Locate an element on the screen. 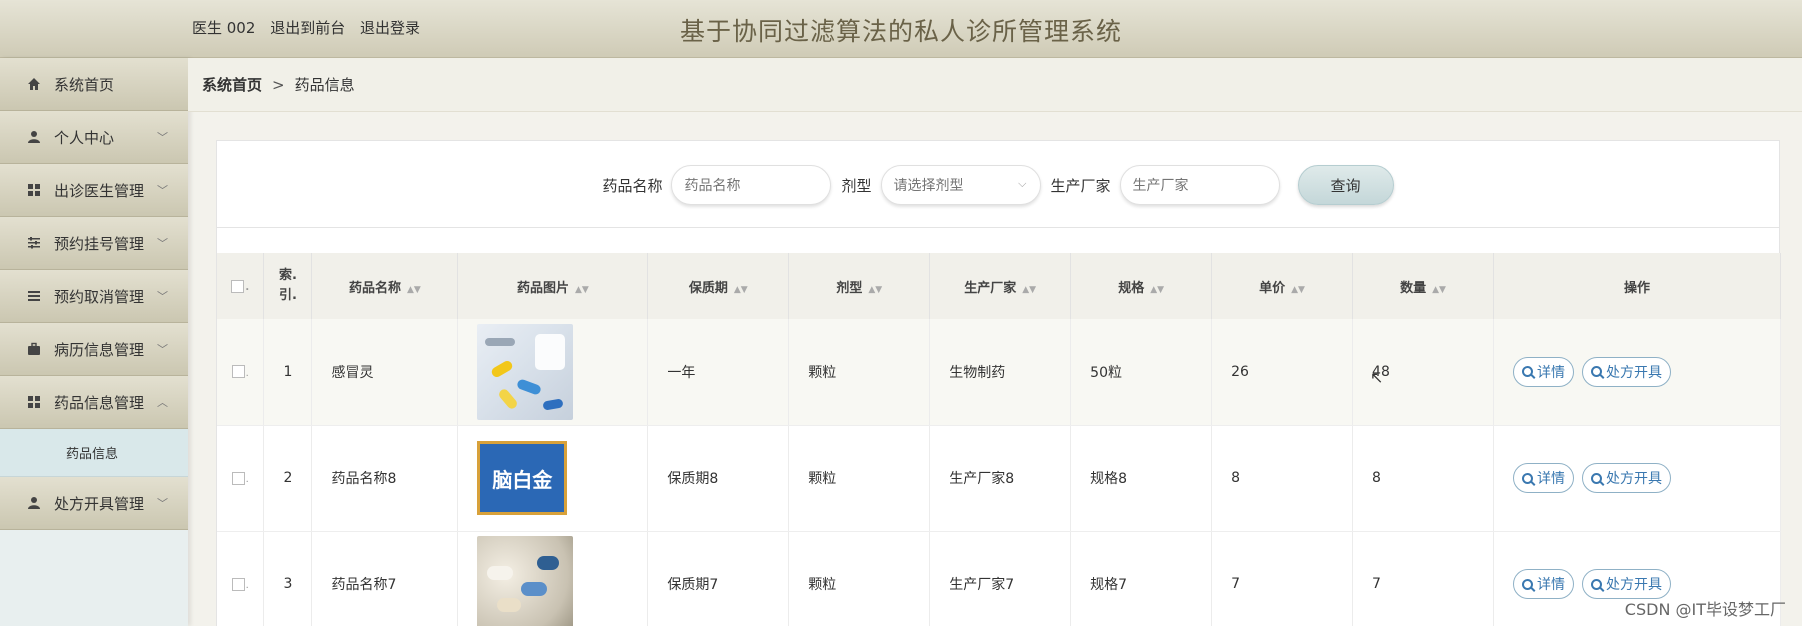 The width and height of the screenshot is (1802, 626). column-header-dosage-form: 剂型 ▲▼ is located at coordinates (859, 286).